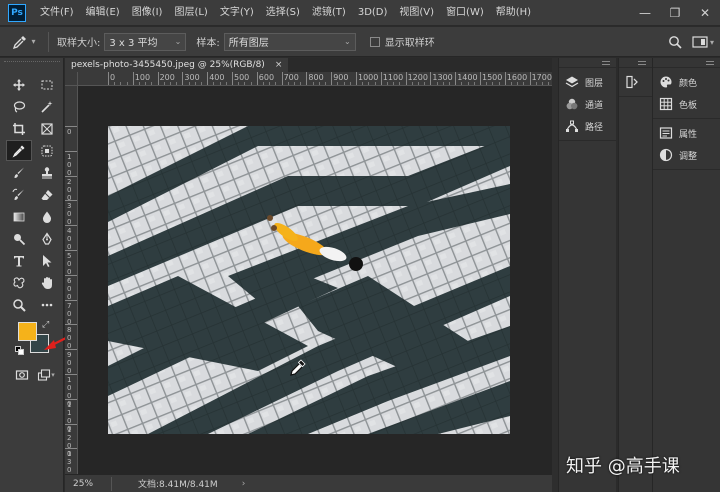 The image size is (720, 492). Describe the element at coordinates (374, 41) in the screenshot. I see `show-sampling-ring-checkbox` at that location.